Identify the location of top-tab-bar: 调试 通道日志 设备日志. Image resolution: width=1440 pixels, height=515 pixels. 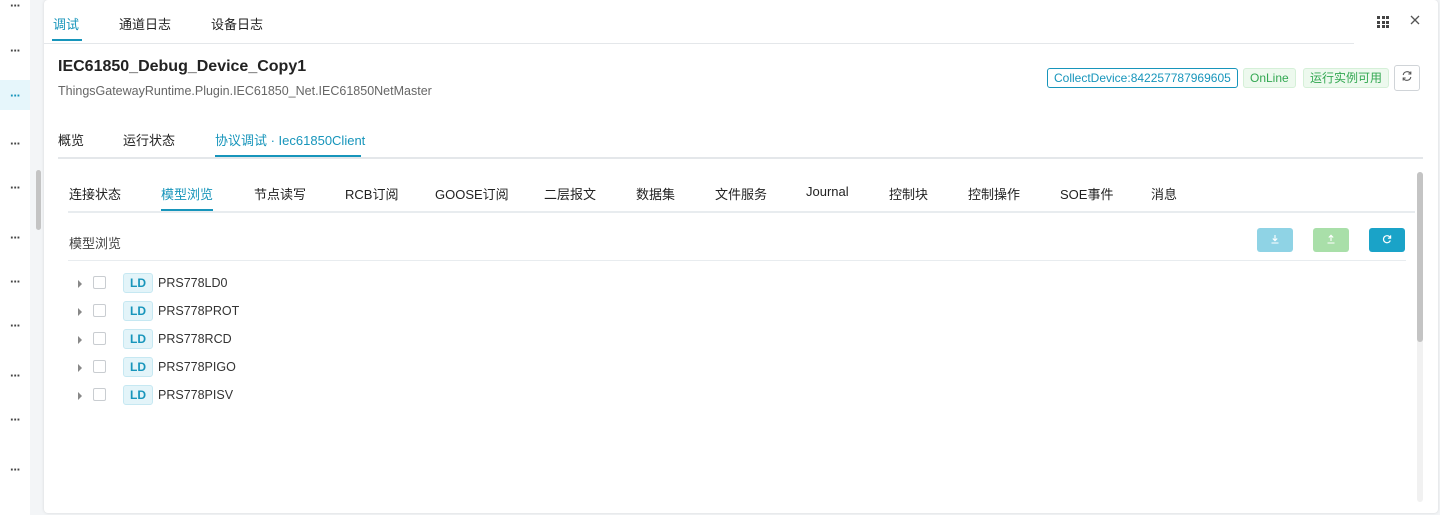
(699, 22).